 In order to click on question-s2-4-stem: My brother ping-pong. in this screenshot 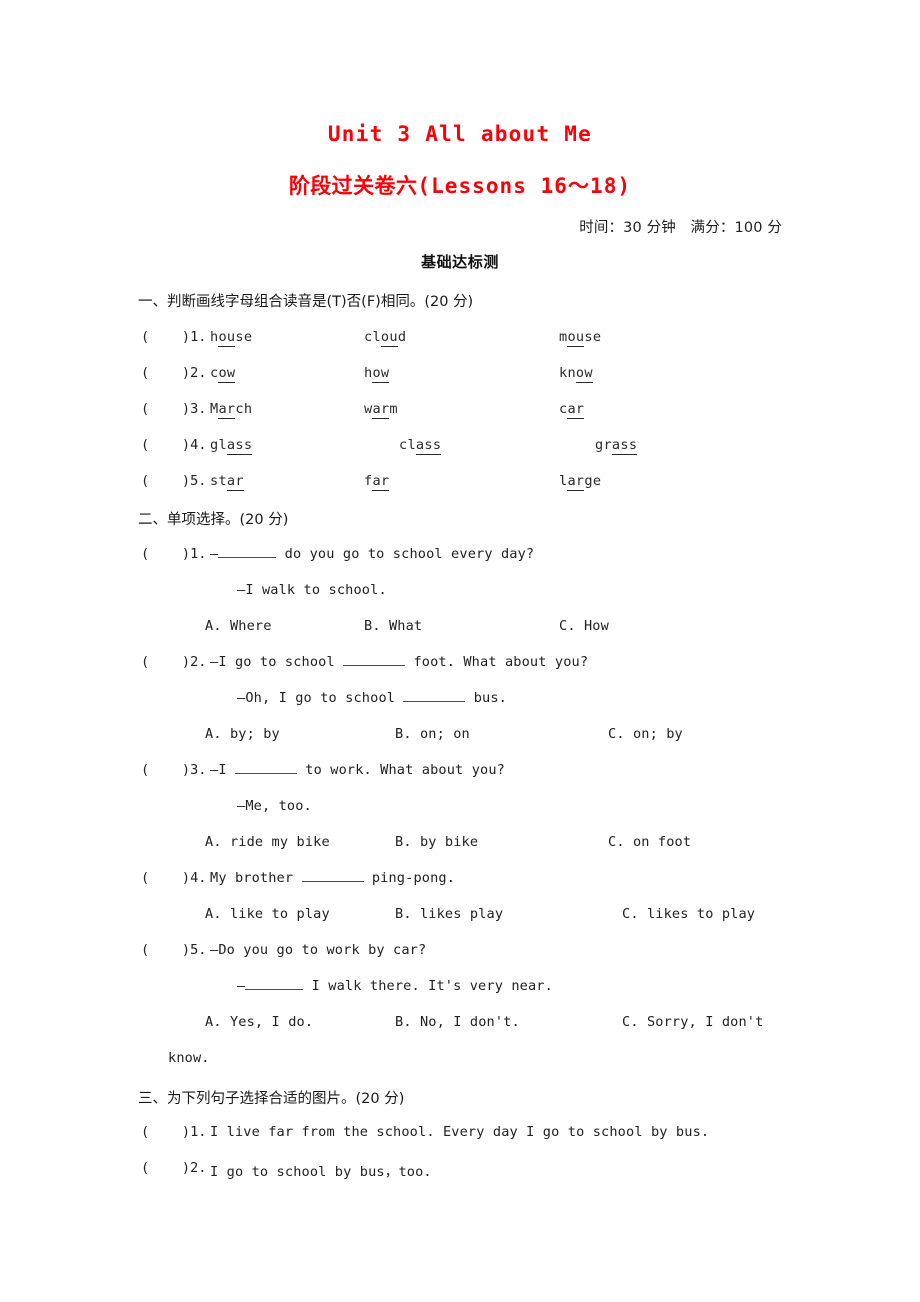, I will do `click(333, 878)`.